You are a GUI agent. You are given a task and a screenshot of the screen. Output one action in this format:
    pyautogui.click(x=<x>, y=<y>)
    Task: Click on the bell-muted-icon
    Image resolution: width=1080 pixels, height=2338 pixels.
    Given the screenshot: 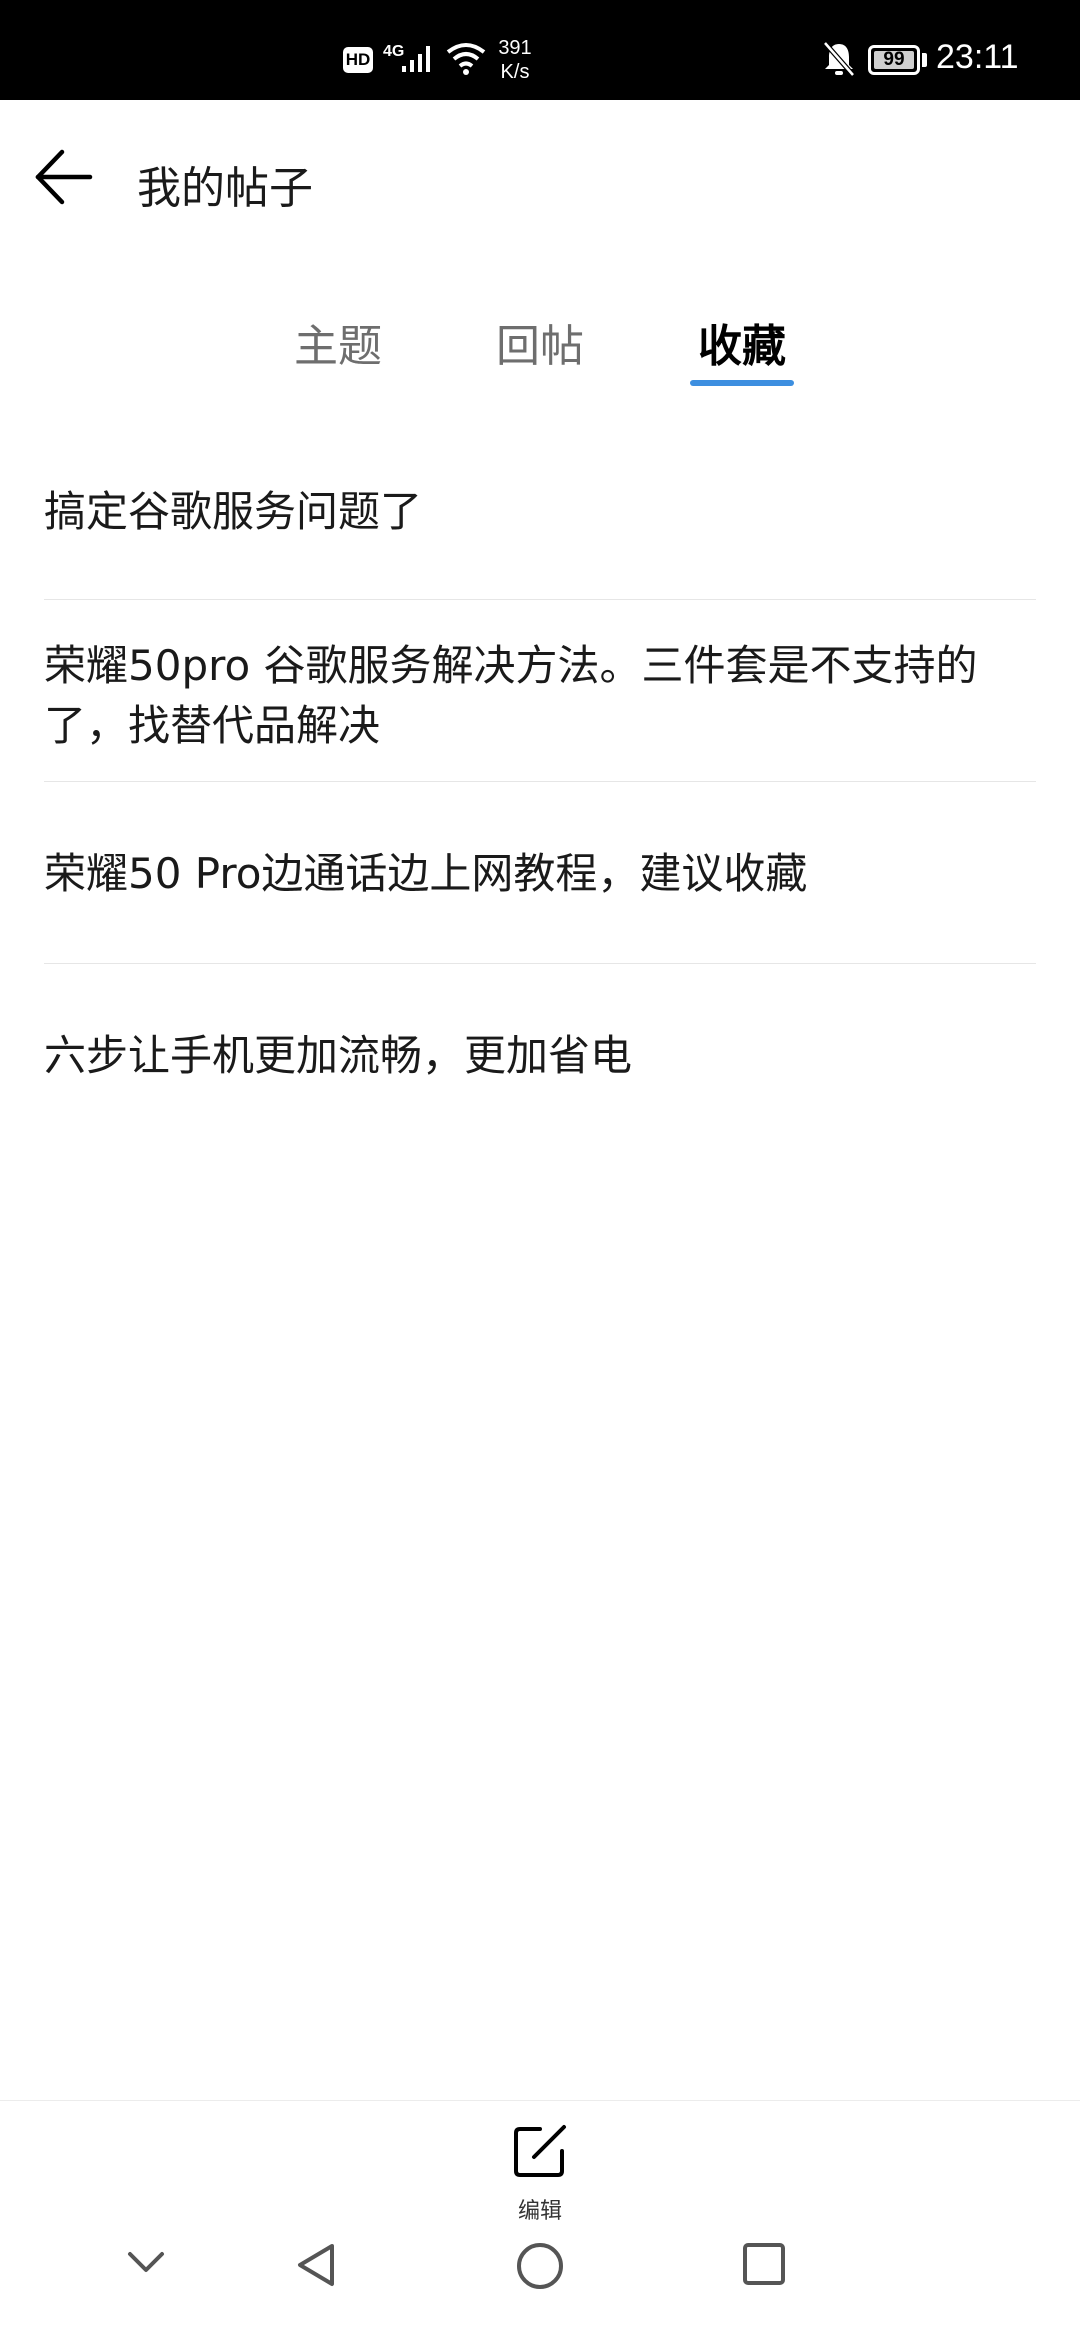 What is the action you would take?
    pyautogui.click(x=839, y=59)
    